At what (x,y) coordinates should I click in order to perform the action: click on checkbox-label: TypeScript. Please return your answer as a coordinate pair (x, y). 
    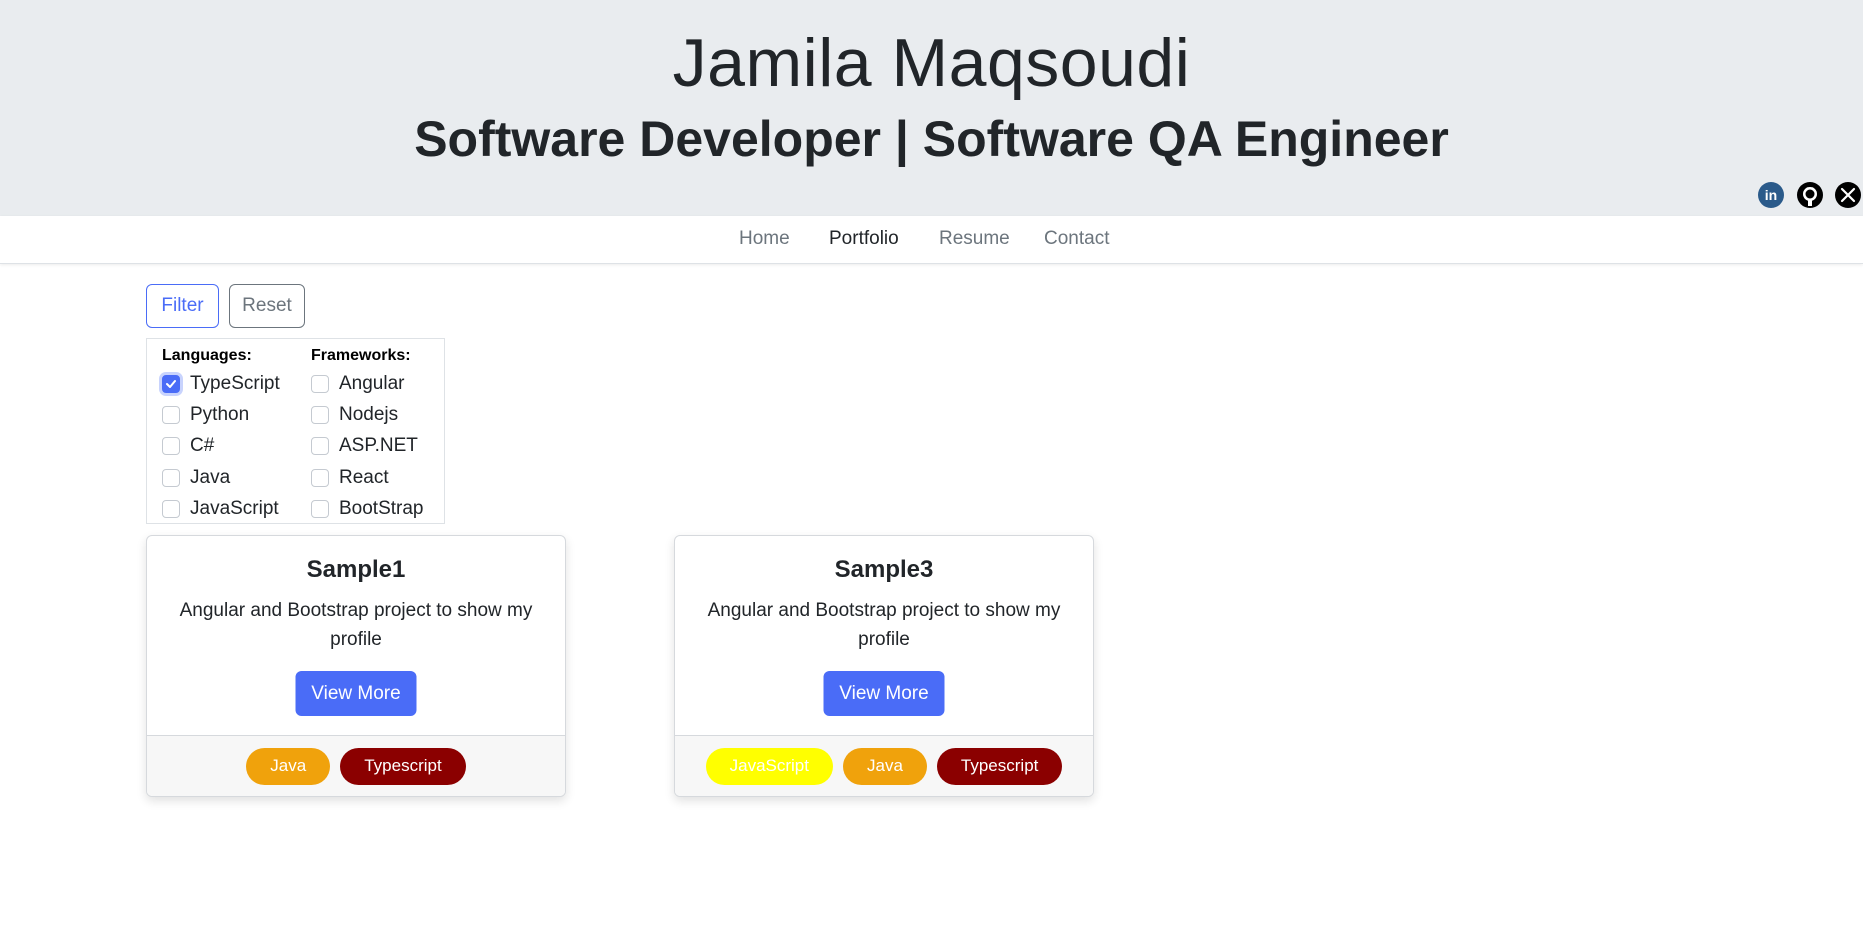
    Looking at the image, I should click on (235, 383).